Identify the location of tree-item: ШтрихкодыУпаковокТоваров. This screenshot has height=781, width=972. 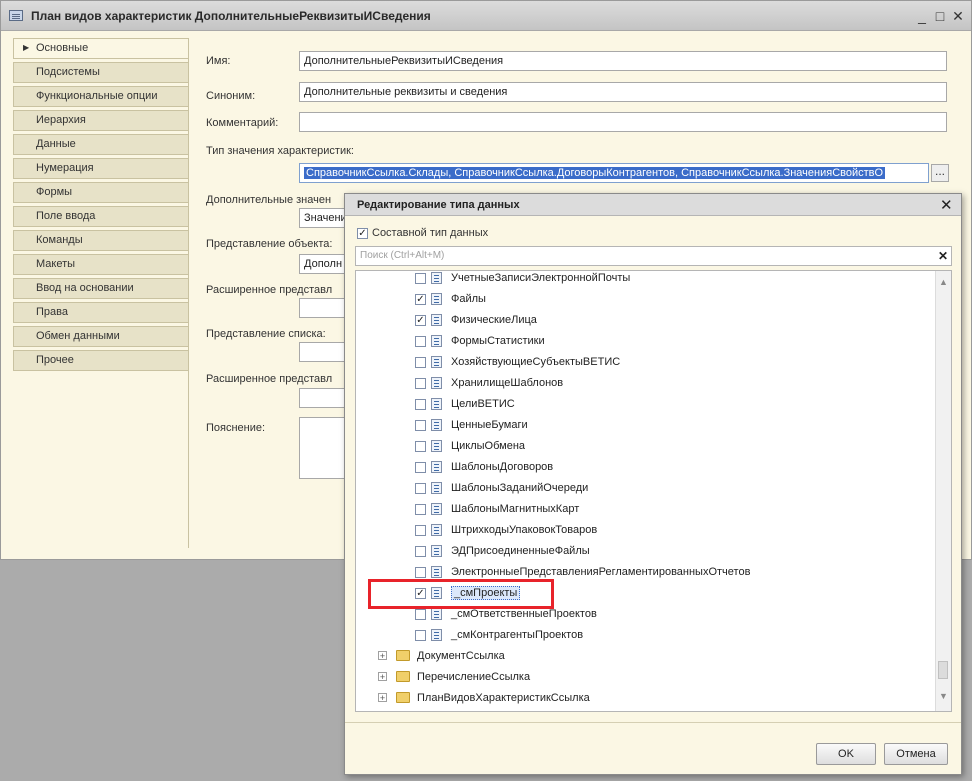
(646, 530).